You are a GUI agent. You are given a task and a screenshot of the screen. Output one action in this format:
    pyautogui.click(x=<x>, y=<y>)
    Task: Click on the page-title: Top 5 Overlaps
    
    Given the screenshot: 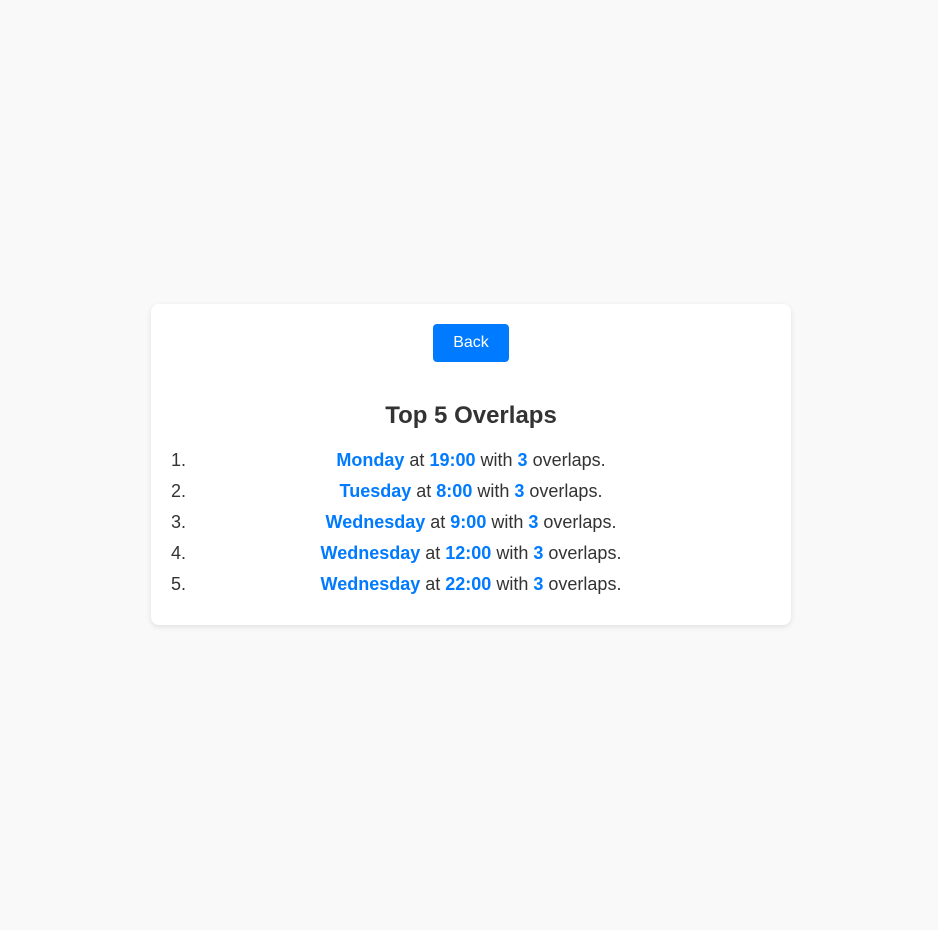 What is the action you would take?
    pyautogui.click(x=471, y=415)
    